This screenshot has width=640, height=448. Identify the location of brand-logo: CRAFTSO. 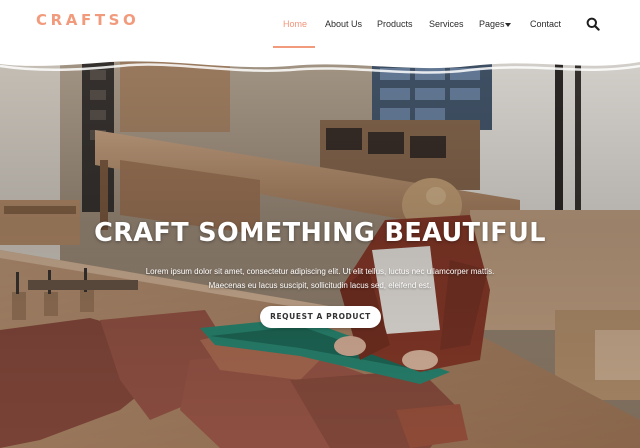
(87, 20).